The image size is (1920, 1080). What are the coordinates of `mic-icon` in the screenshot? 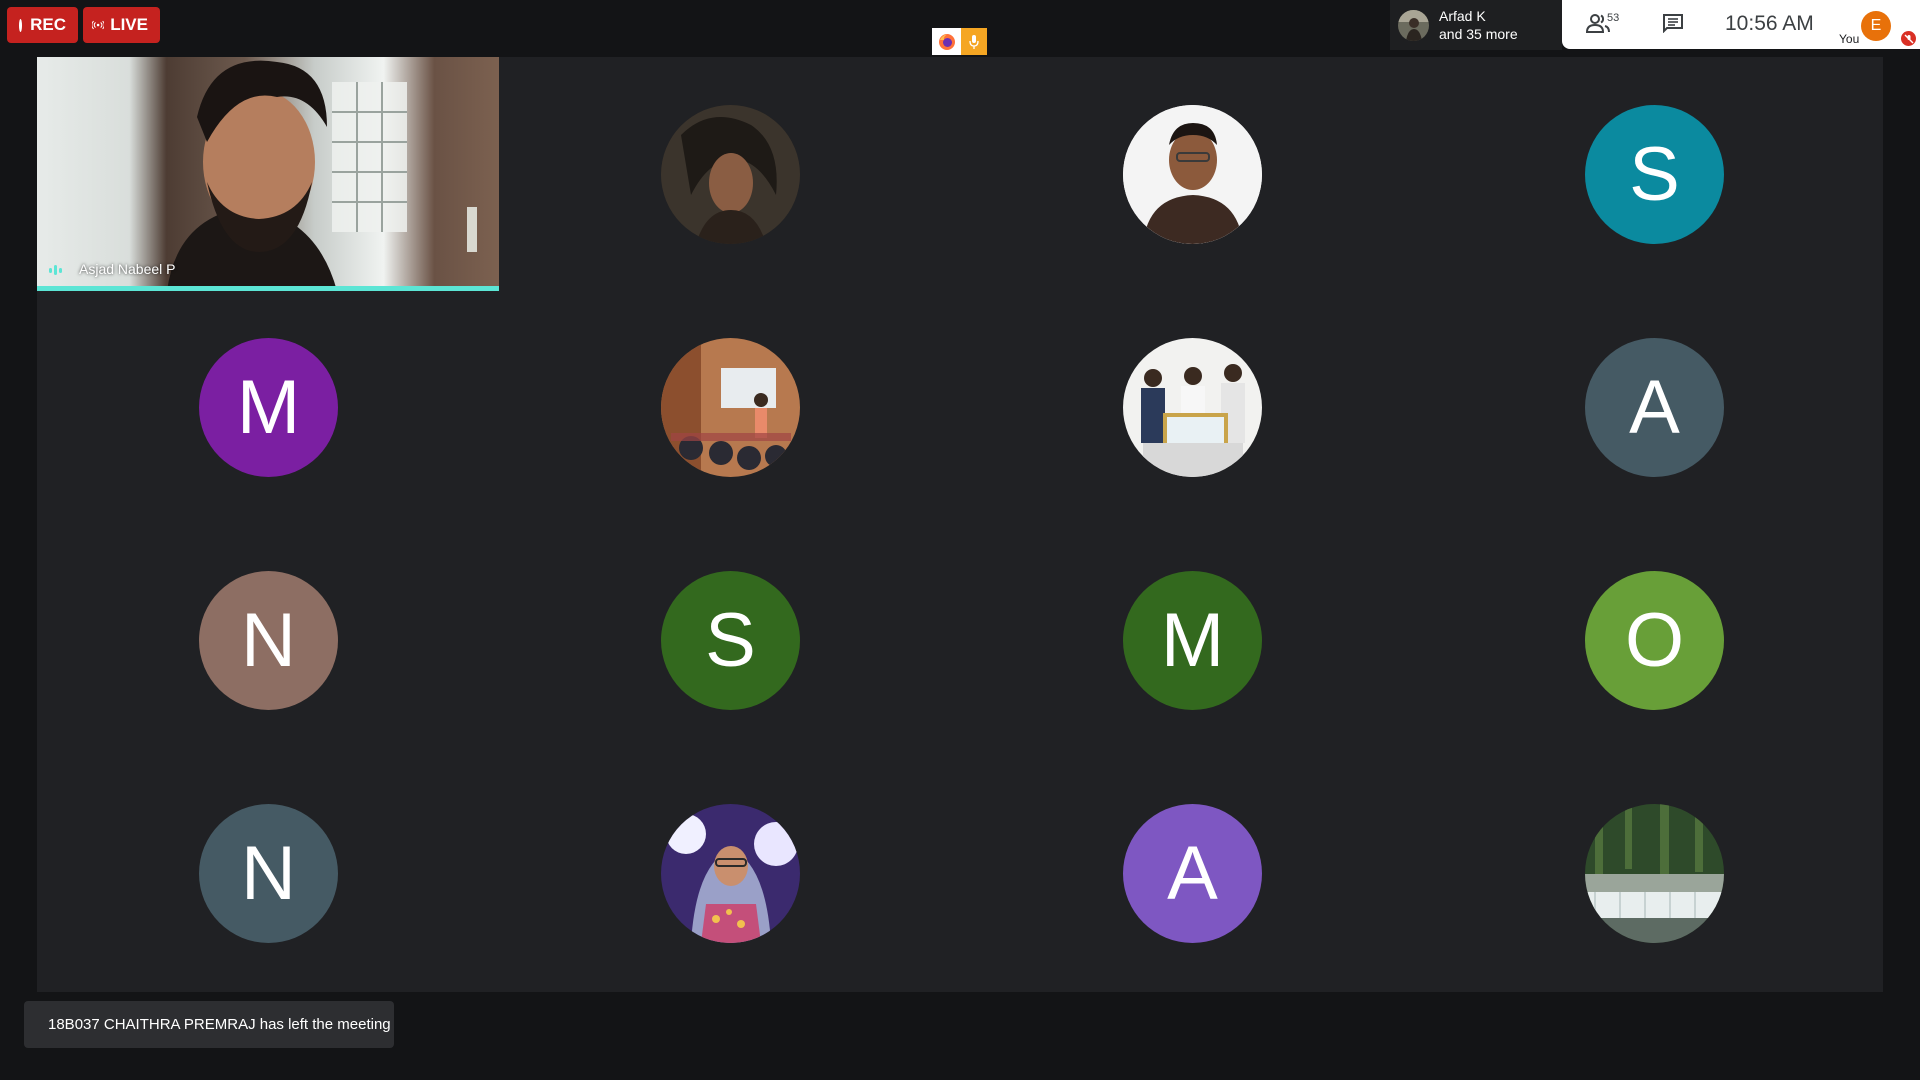 It's located at (974, 41).